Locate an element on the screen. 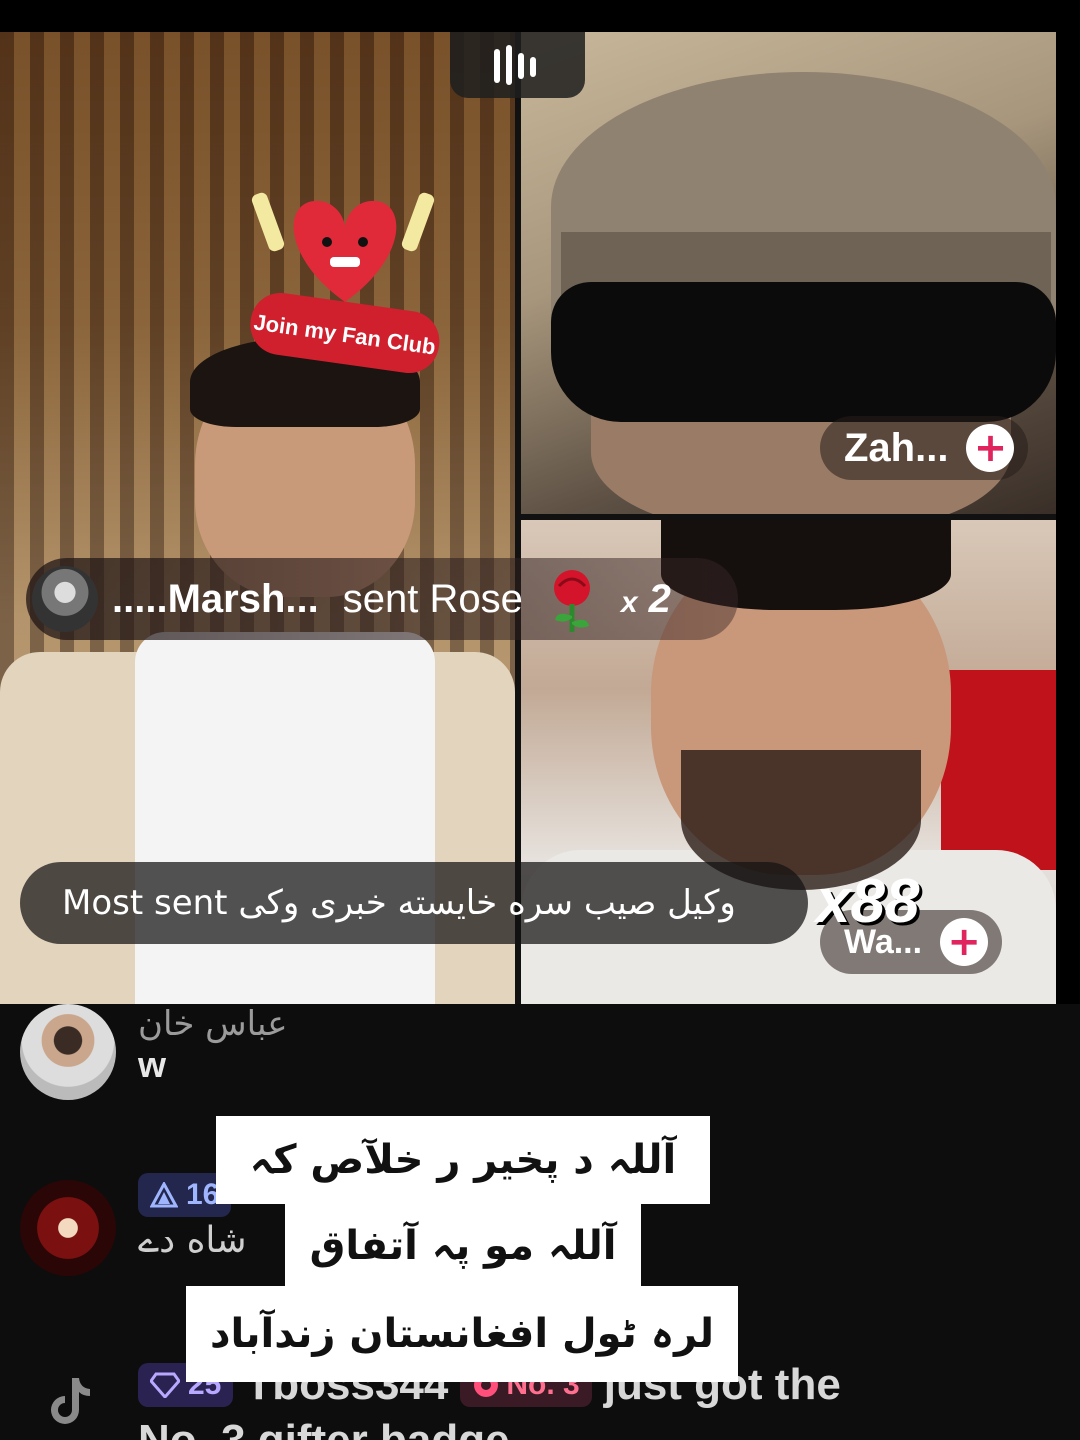 This screenshot has height=1440, width=1080. guest-name-pill: Zah... + is located at coordinates (924, 448).